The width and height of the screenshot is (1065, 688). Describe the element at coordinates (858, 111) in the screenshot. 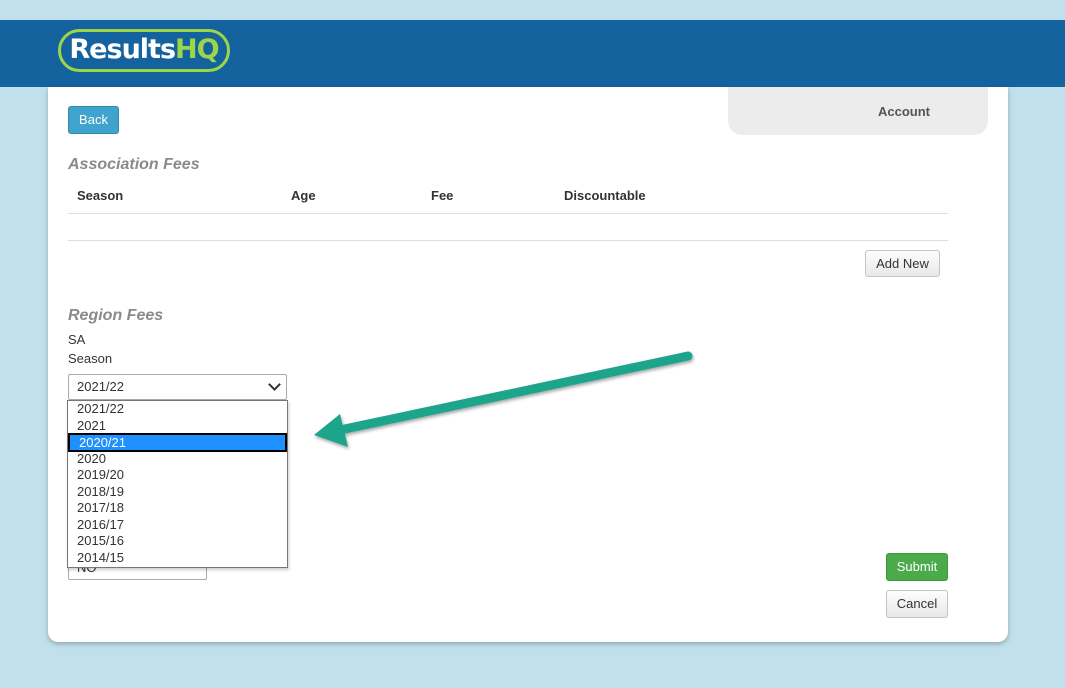

I see `account-panel: Account` at that location.